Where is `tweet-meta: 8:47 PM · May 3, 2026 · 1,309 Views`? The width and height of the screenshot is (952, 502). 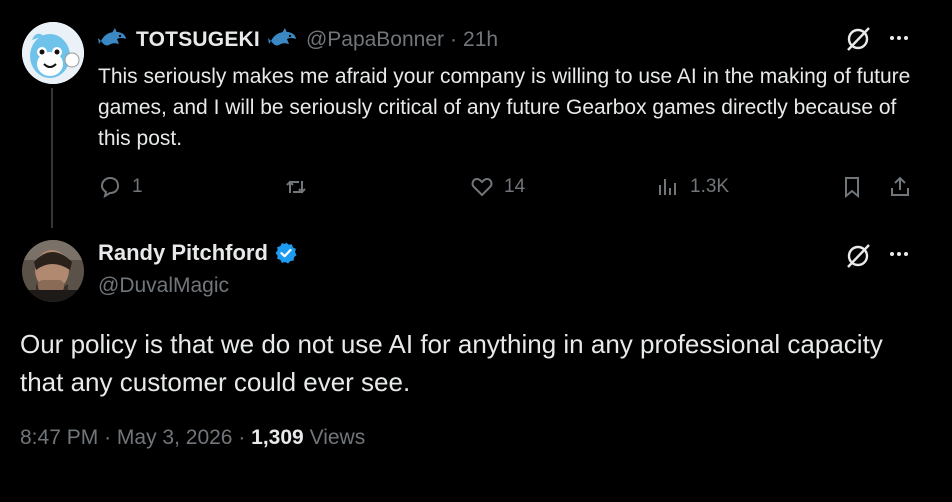 tweet-meta: 8:47 PM · May 3, 2026 · 1,309 Views is located at coordinates (192, 438).